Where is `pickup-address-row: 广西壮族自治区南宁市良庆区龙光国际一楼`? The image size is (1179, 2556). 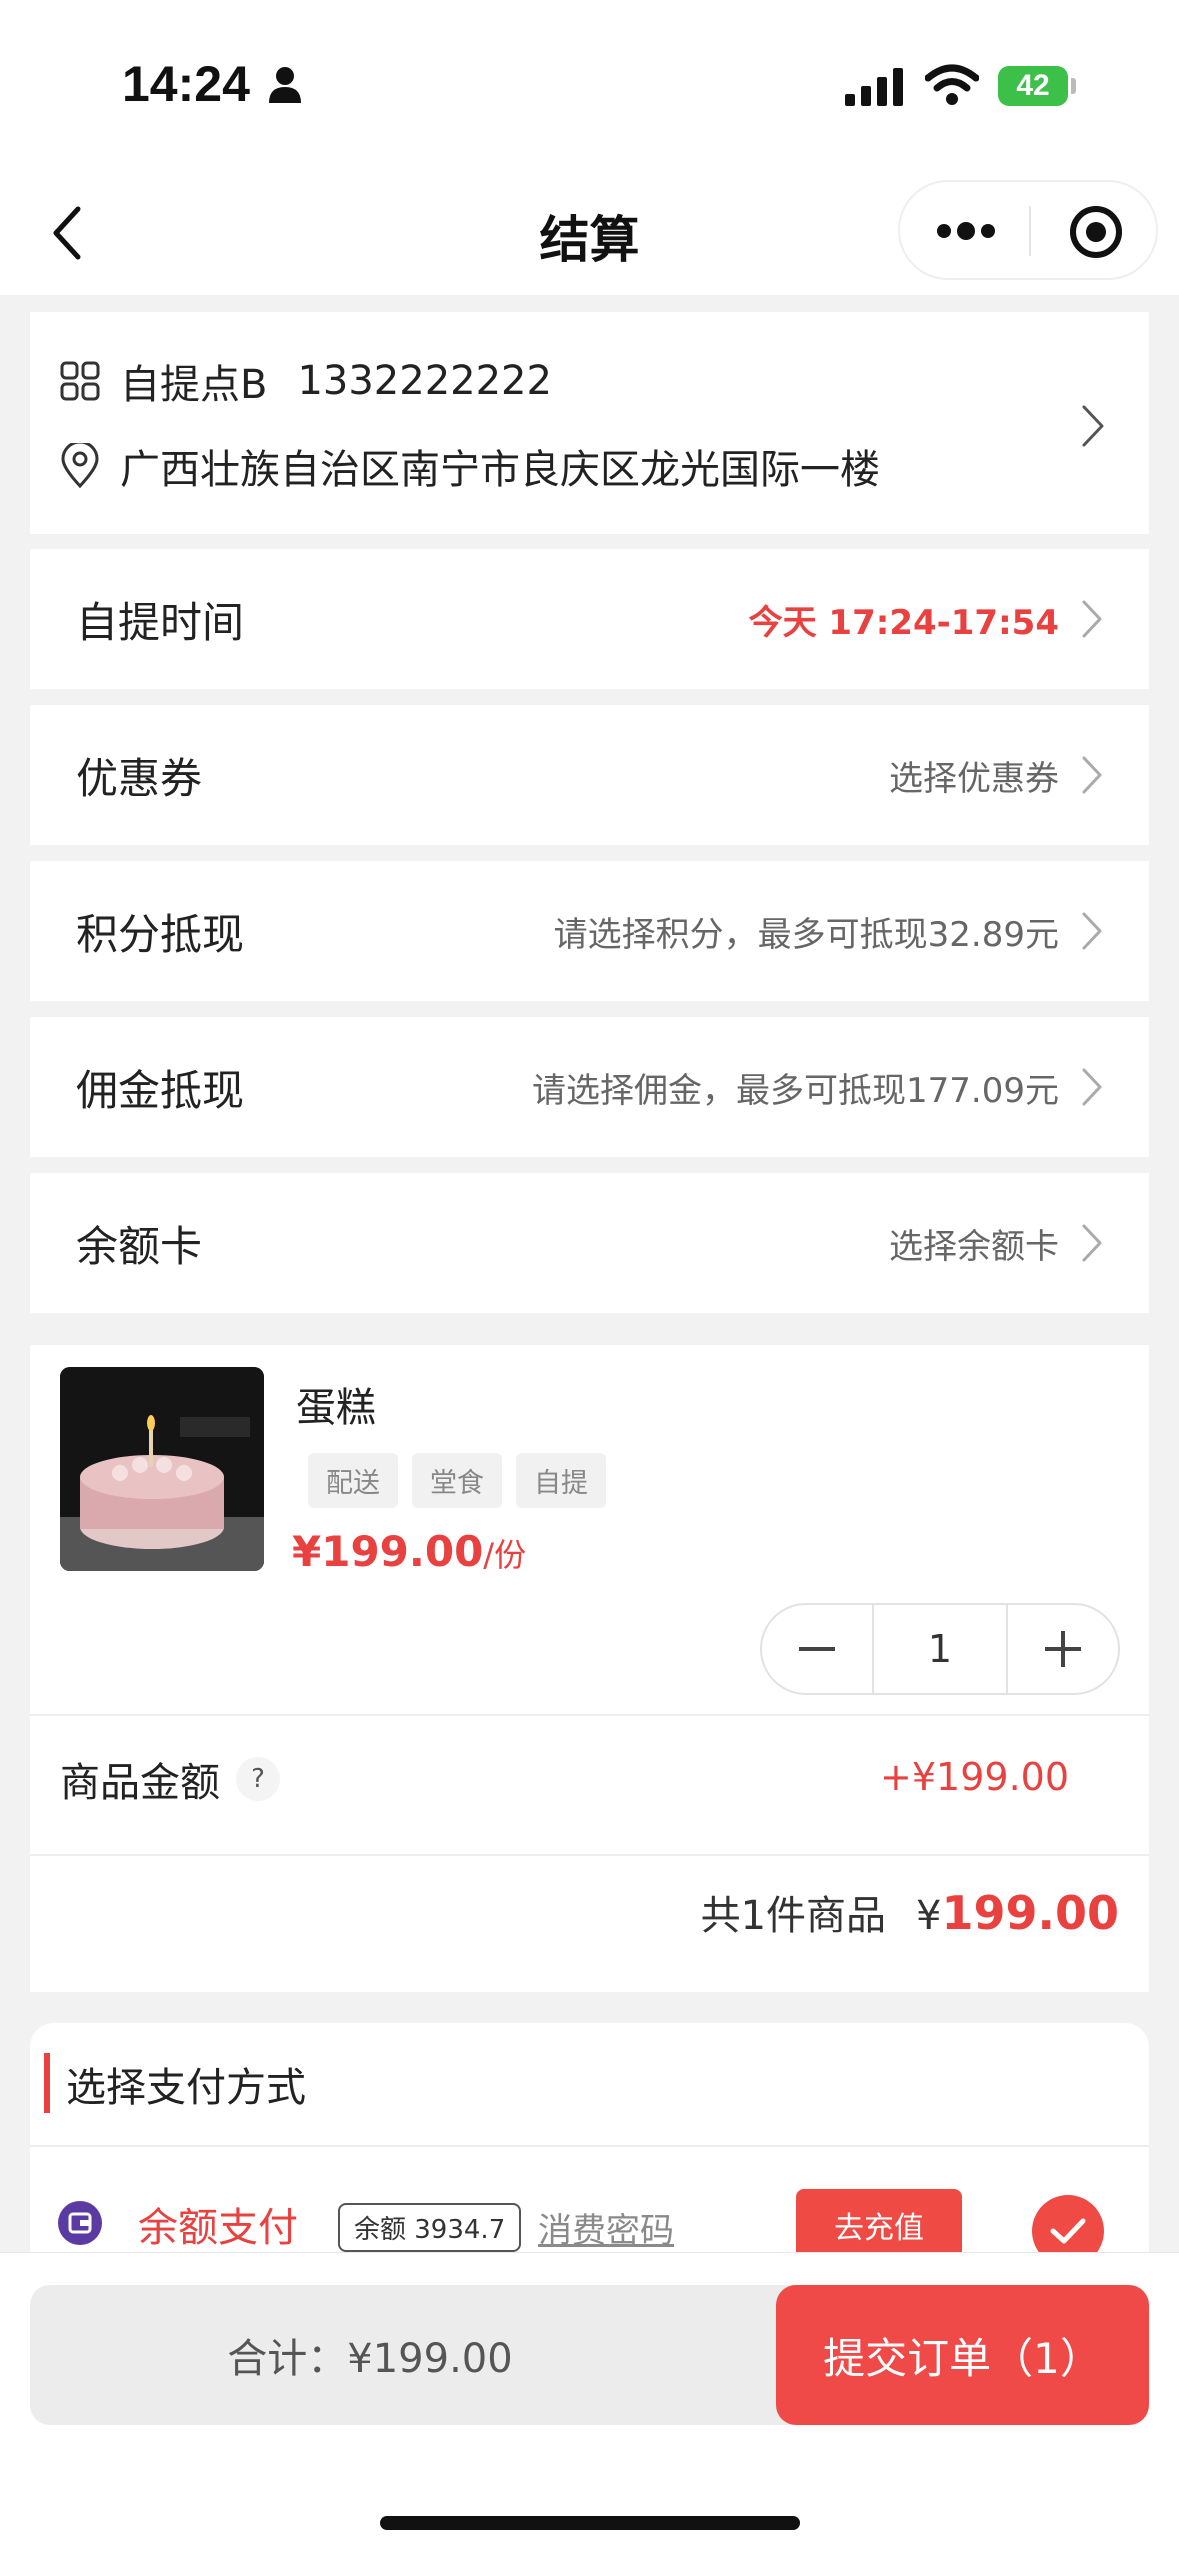 pickup-address-row: 广西壮族自治区南宁市良庆区龙光国际一楼 is located at coordinates (470, 466).